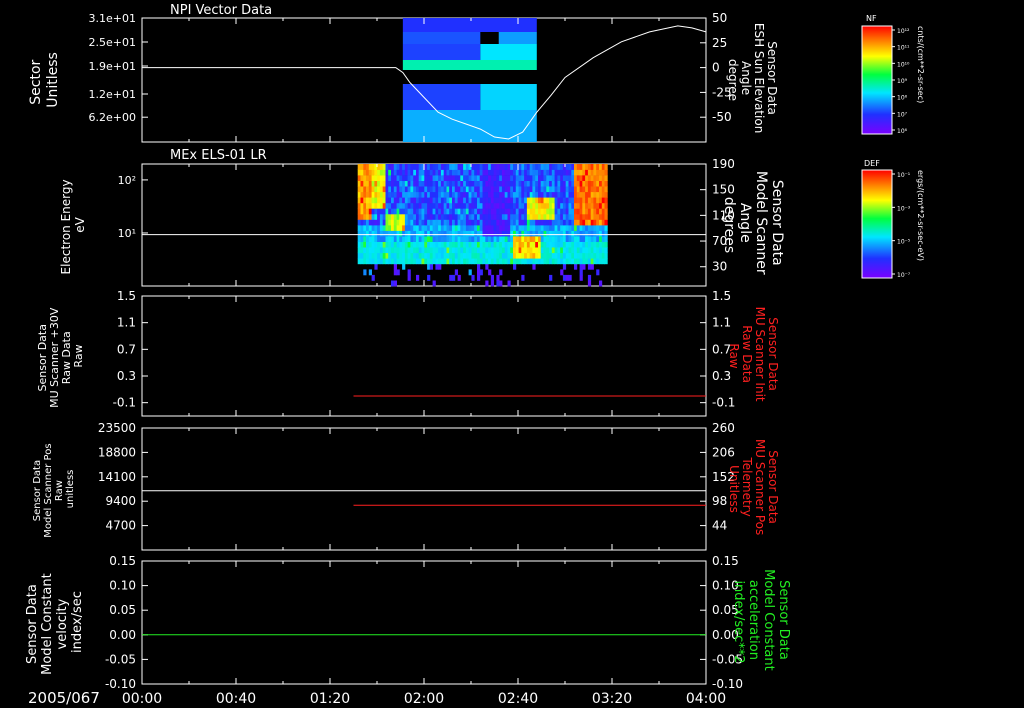 The image size is (1024, 708). What do you see at coordinates (902, 114) in the screenshot?
I see `colorbar-tick-label: 10⁷` at bounding box center [902, 114].